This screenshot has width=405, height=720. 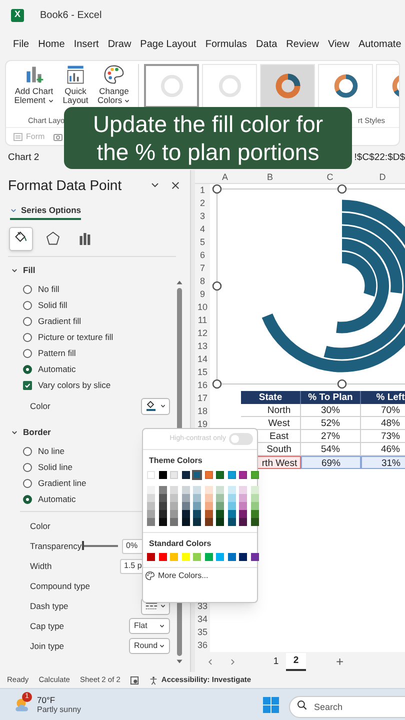 I want to click on row-header: 3, so click(x=202, y=216).